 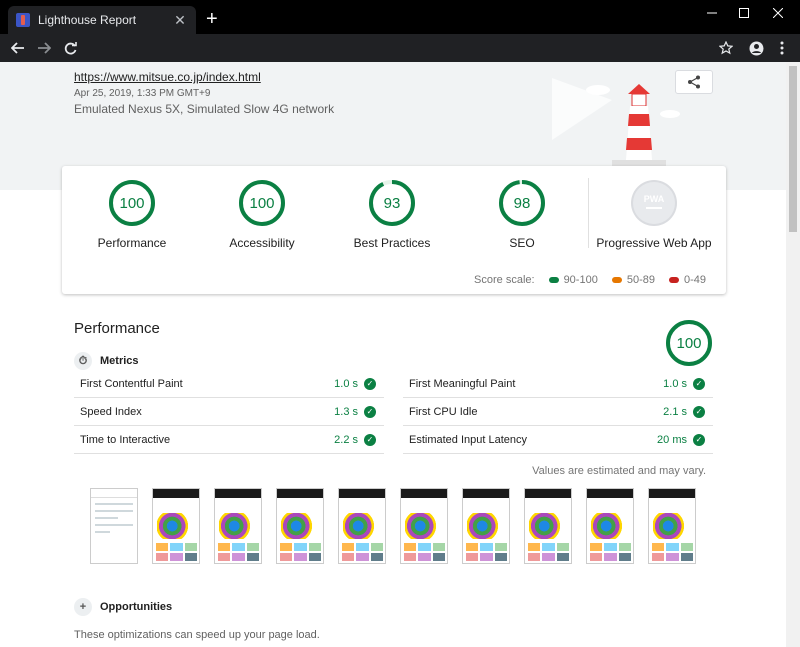 I want to click on reload-button, so click(x=70, y=48).